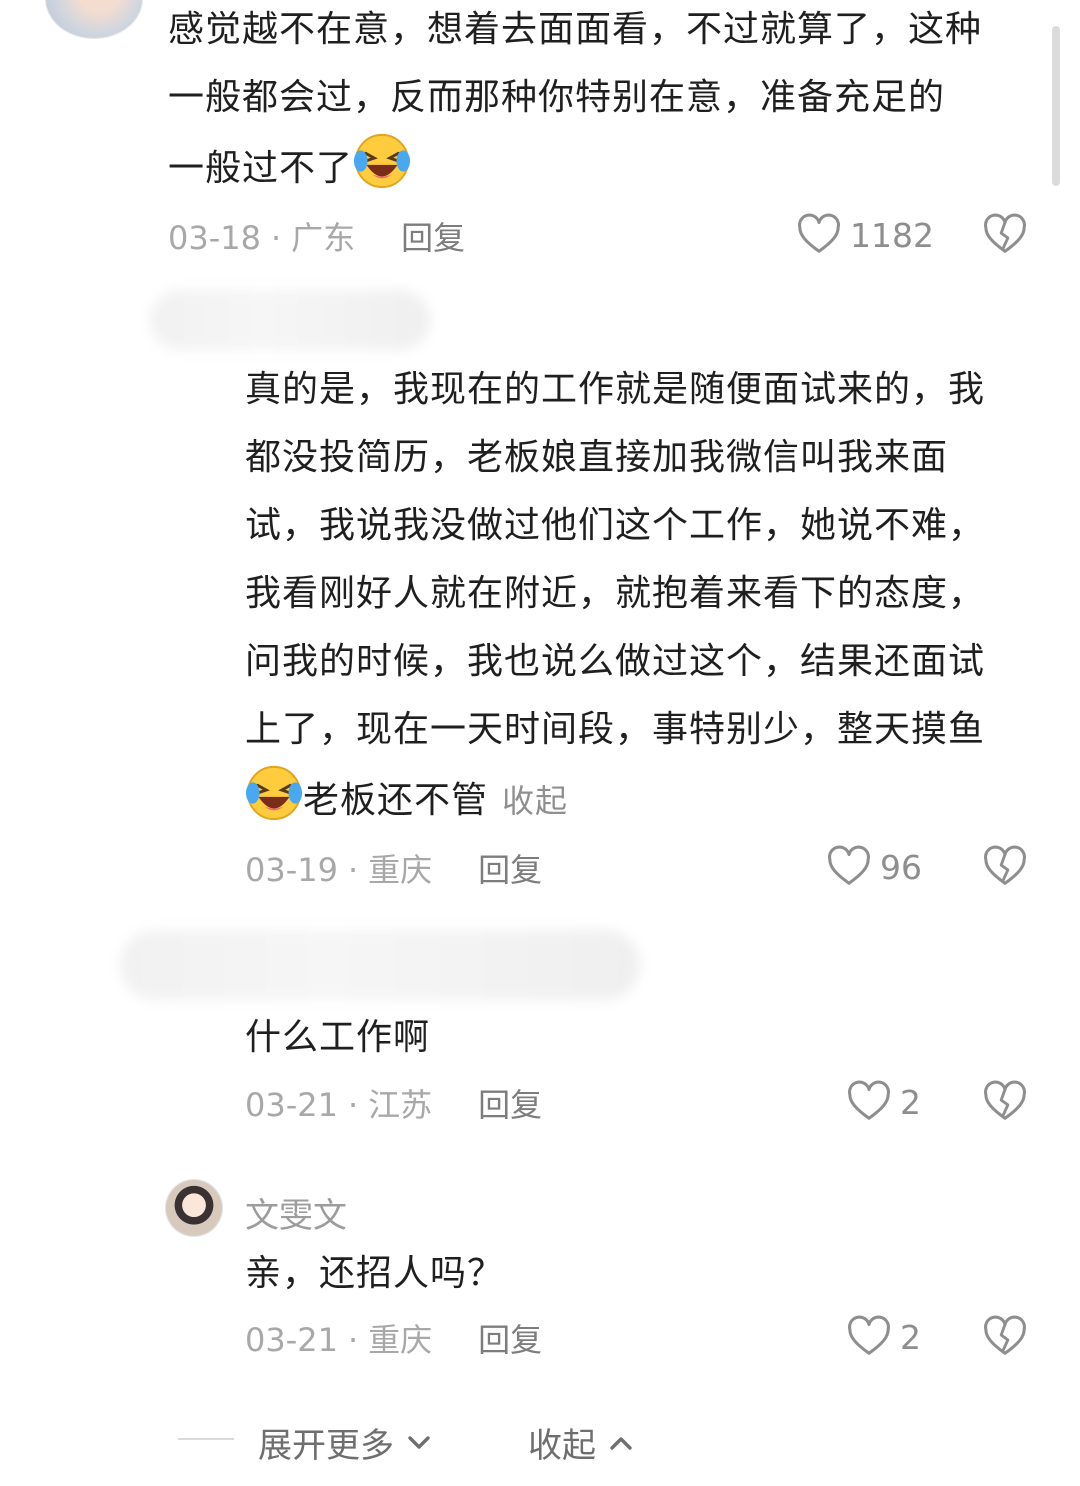 The height and width of the screenshot is (1486, 1080). Describe the element at coordinates (338, 1037) in the screenshot. I see `comment-text-line: 什么工作啊` at that location.